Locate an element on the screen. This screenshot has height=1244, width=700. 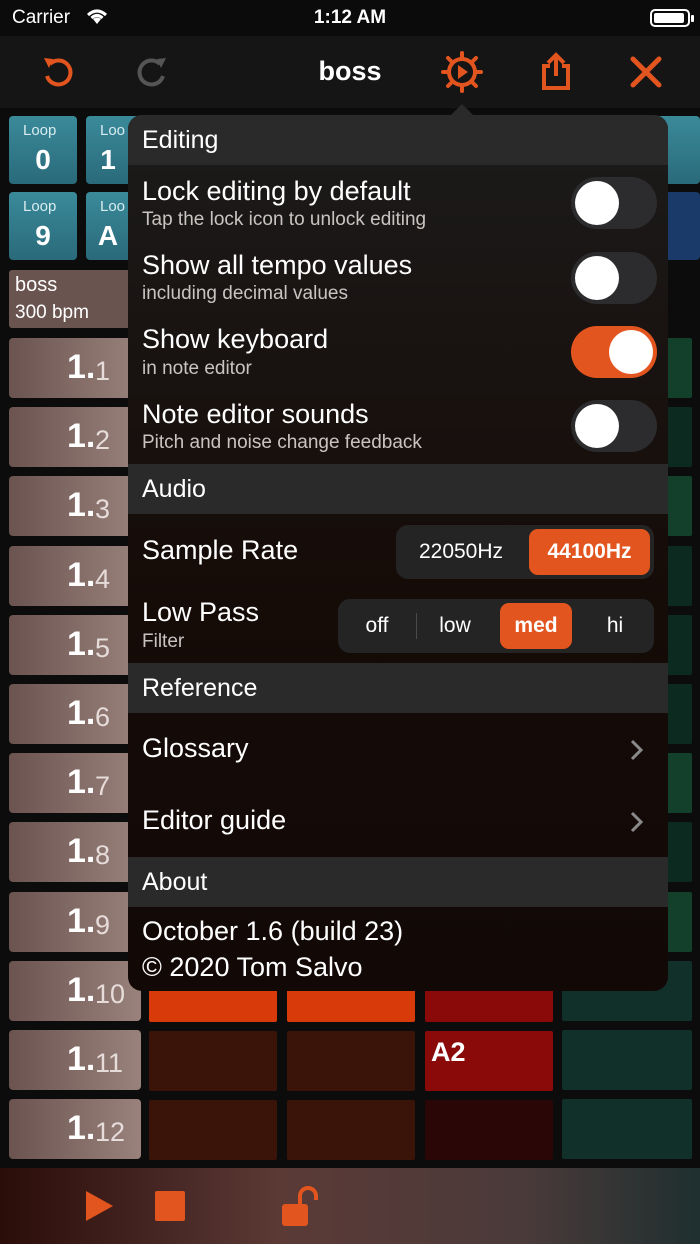
redo-icon is located at coordinates (151, 72).